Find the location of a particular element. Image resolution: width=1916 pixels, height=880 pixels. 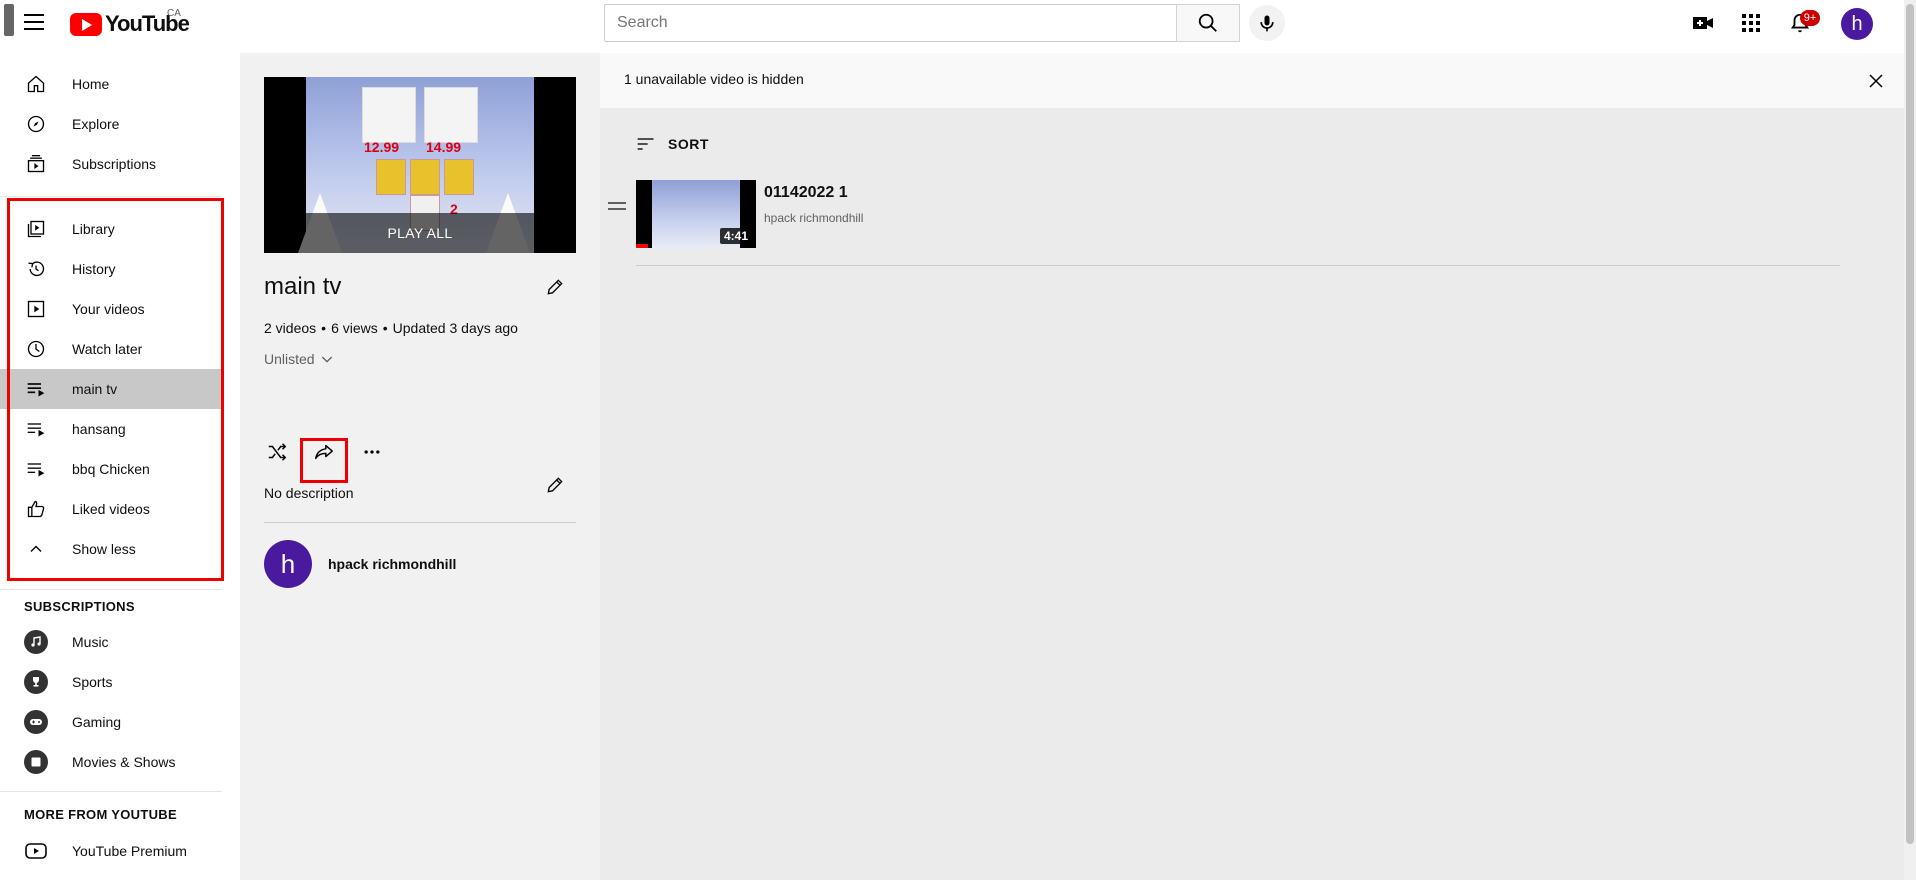

scrollbar-thumb is located at coordinates (1910, 424).